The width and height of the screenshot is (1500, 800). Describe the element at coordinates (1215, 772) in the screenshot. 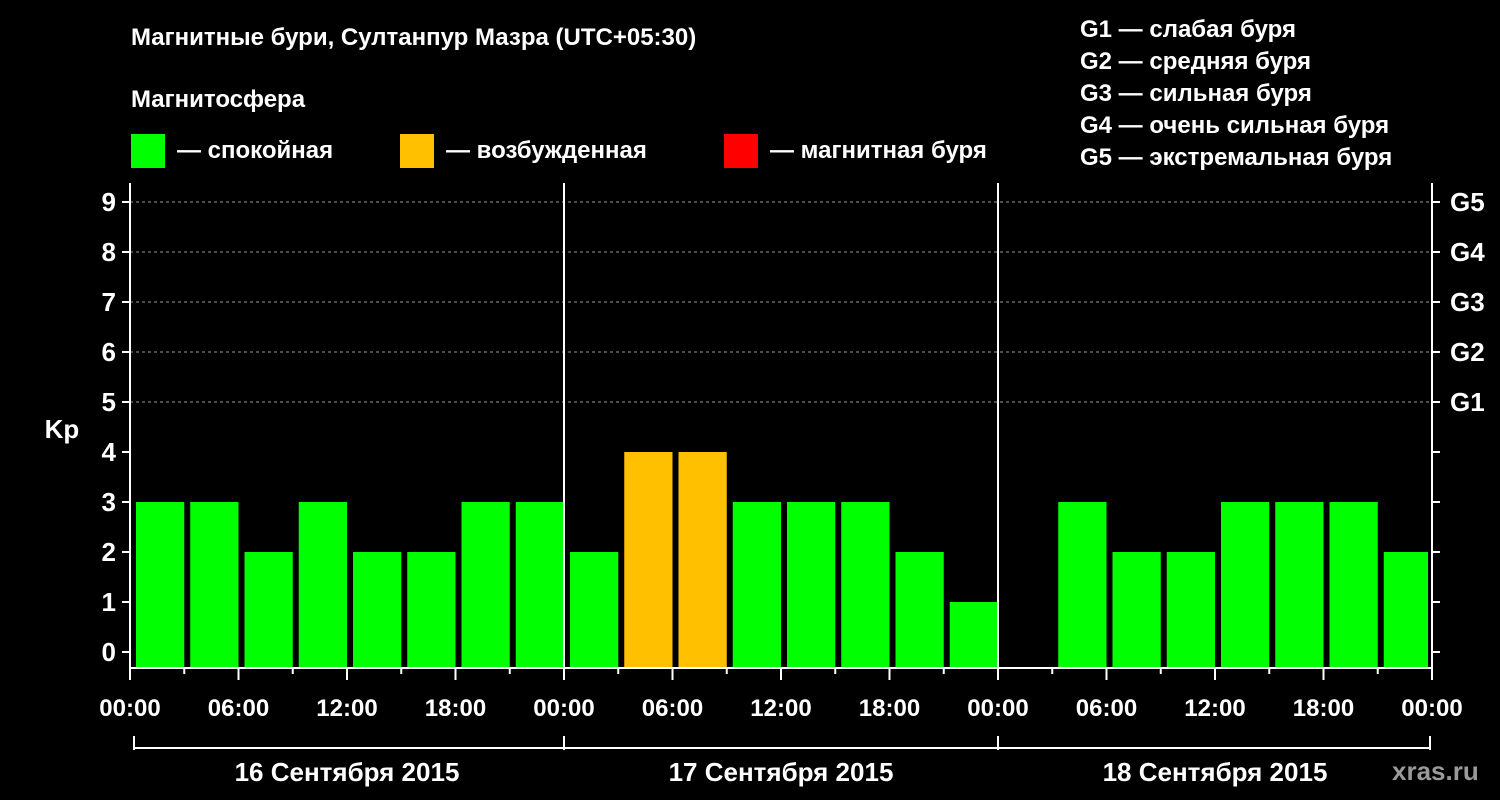

I see `date-label: 18 Сентября 2015` at that location.